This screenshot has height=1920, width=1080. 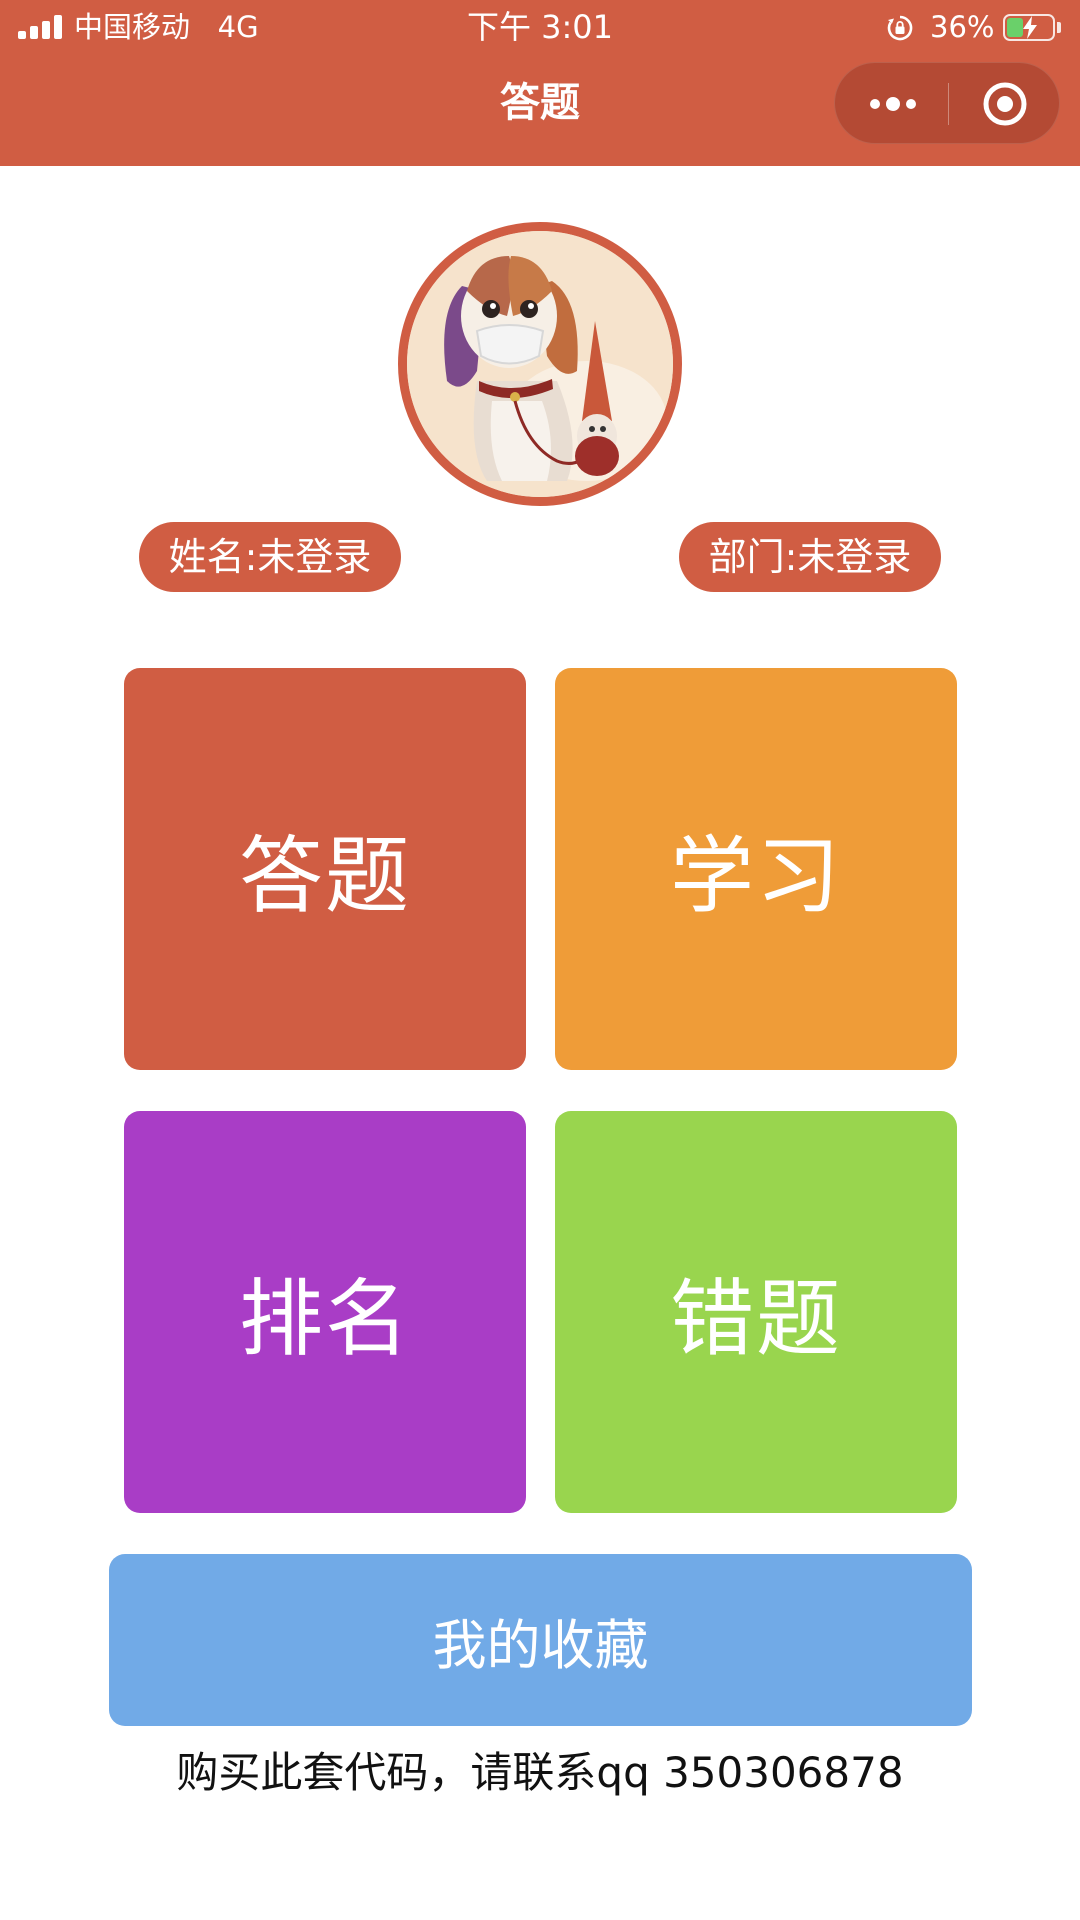 I want to click on name-badge: 姓名:未登录, so click(x=270, y=557).